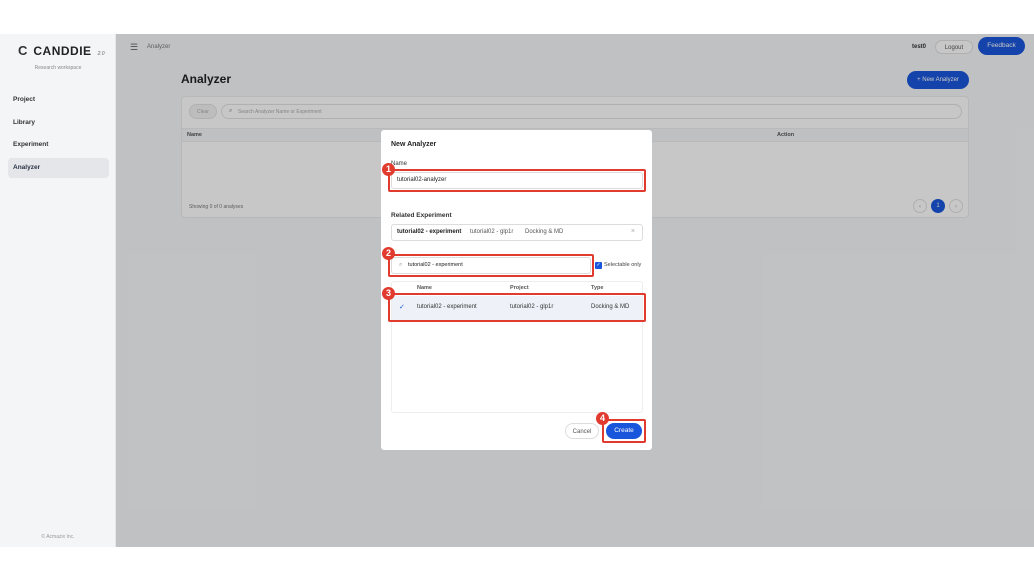 This screenshot has height=581, width=1034. I want to click on sidebar-item-project: Project, so click(58, 100).